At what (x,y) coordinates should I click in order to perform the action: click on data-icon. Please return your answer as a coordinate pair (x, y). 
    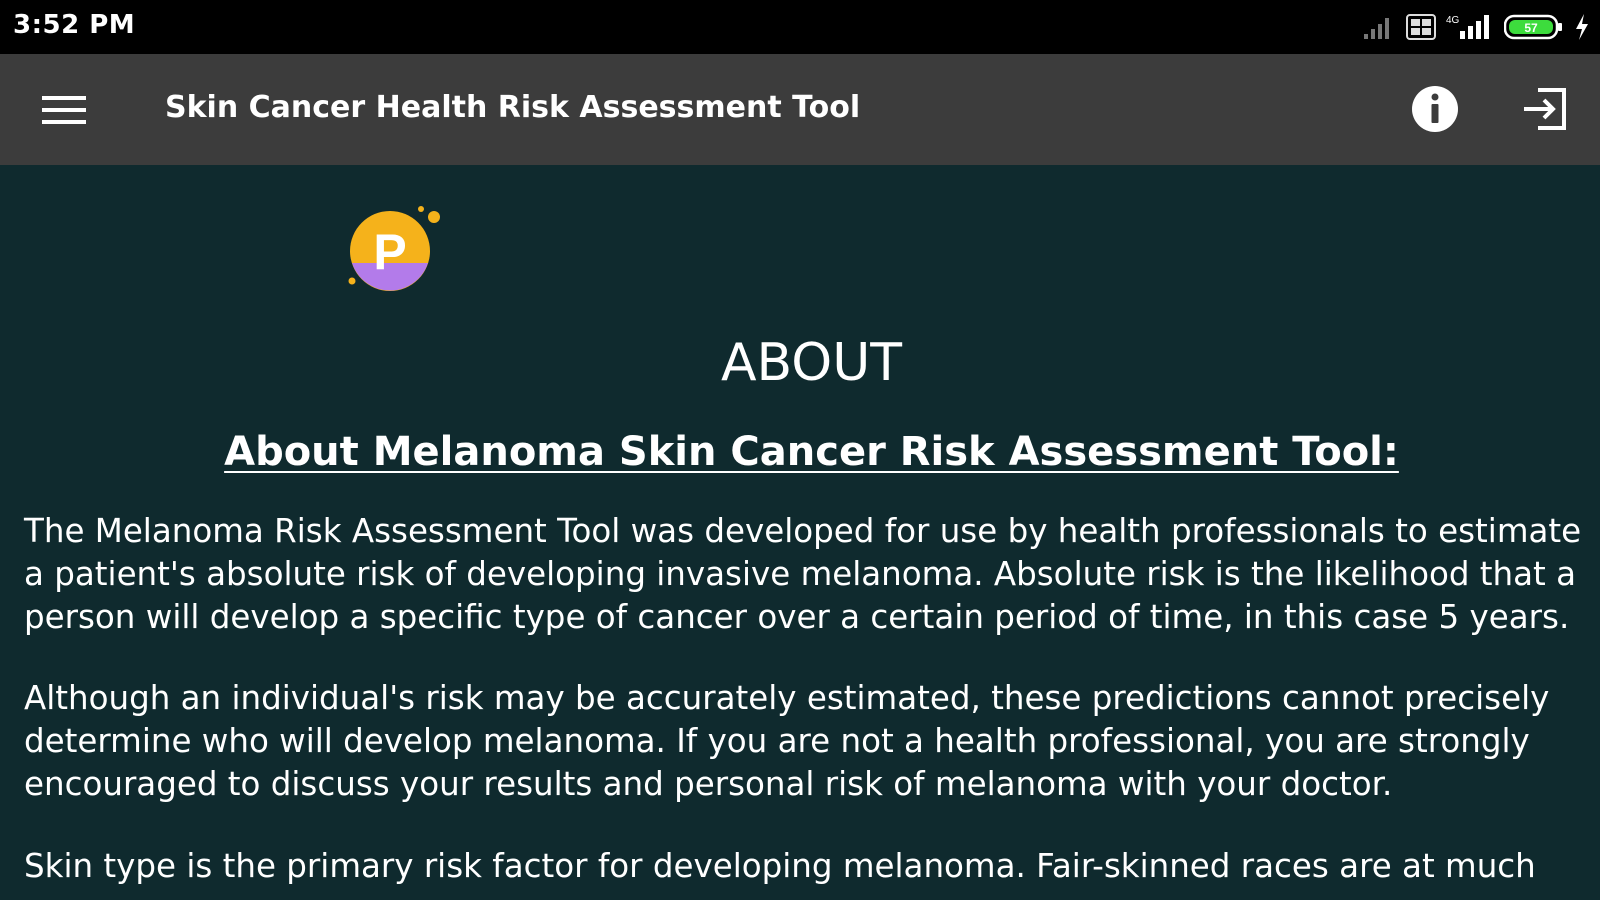
    Looking at the image, I should click on (1421, 27).